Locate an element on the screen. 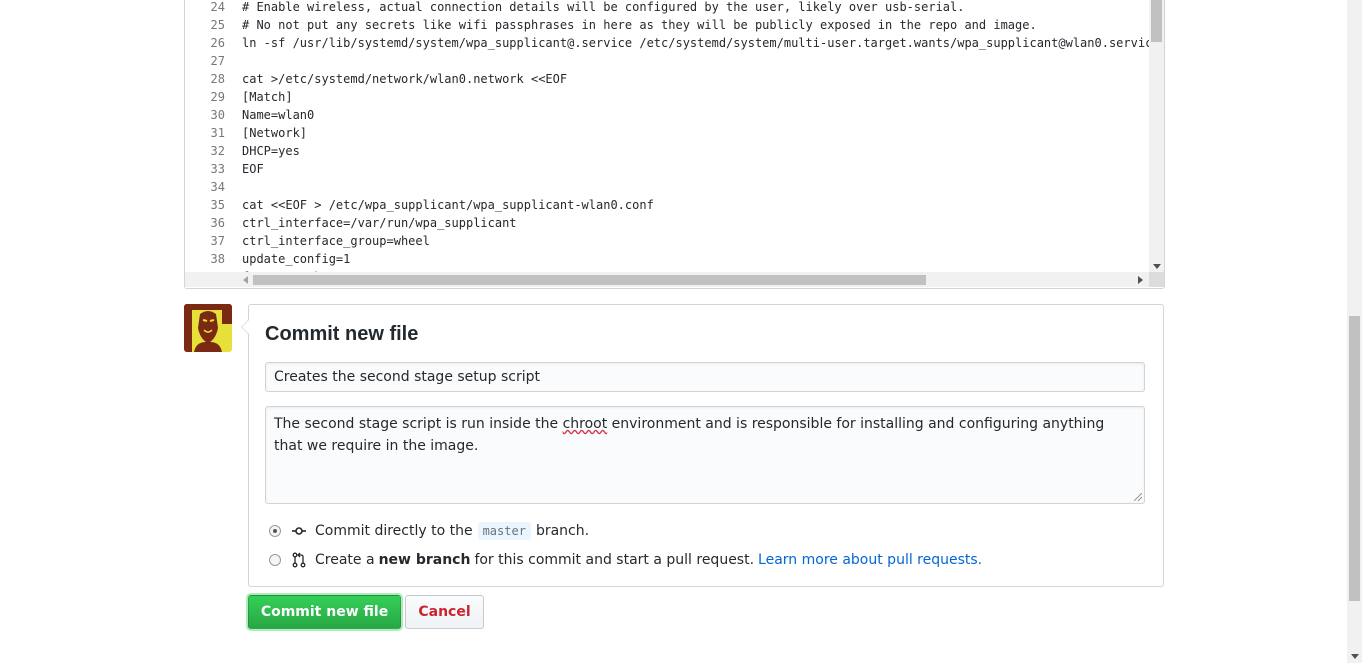 Image resolution: width=1362 pixels, height=663 pixels. line-number: 32 is located at coordinates (217, 151).